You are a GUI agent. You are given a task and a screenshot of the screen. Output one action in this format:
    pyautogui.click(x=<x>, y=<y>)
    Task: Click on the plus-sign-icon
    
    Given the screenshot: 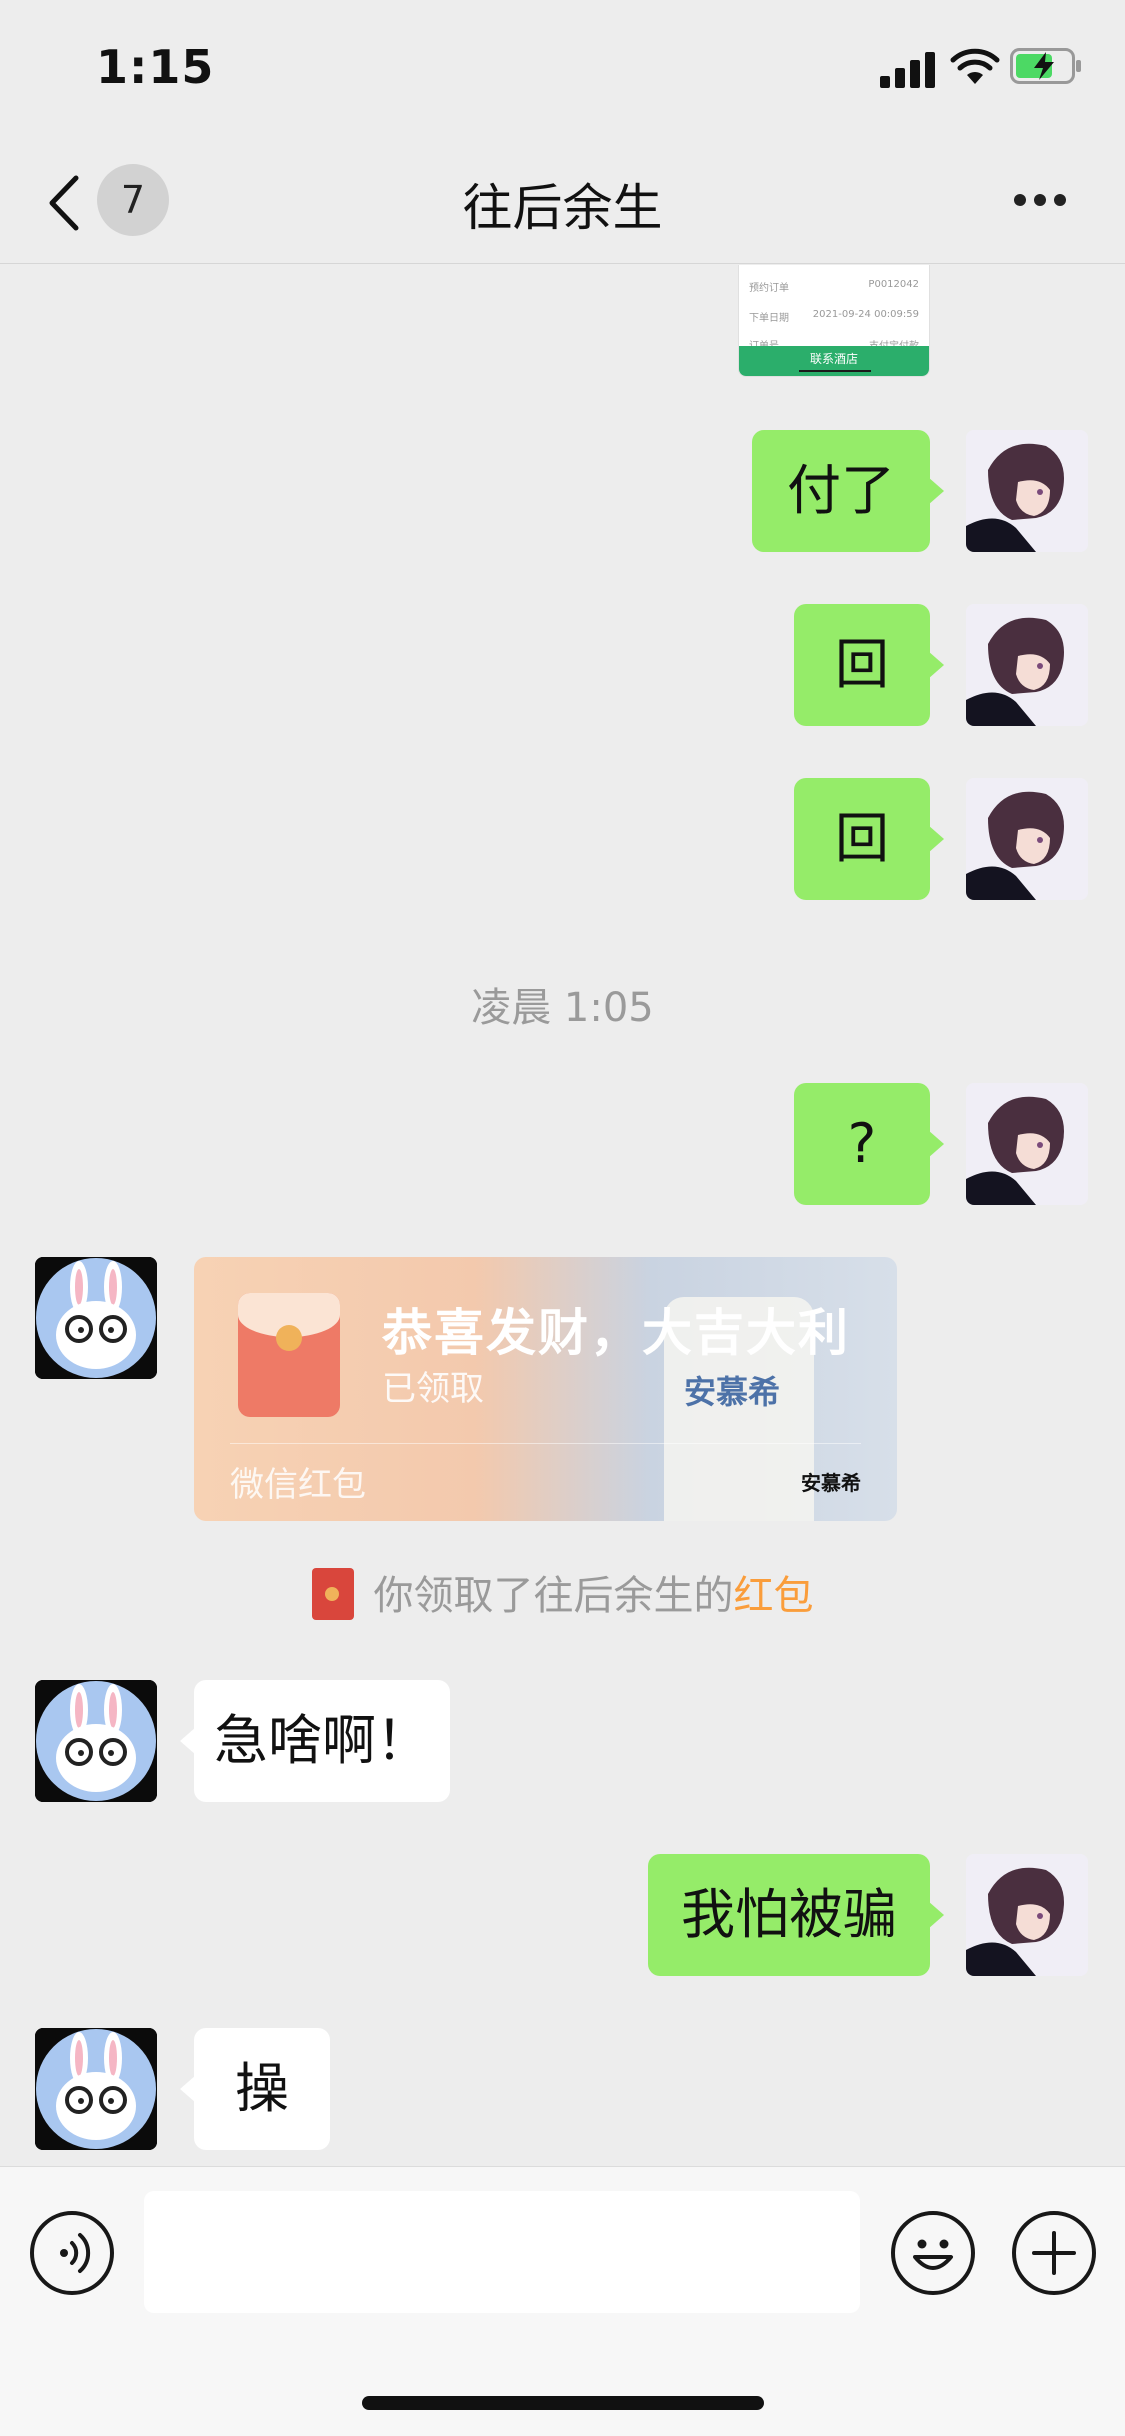 What is the action you would take?
    pyautogui.click(x=1054, y=2253)
    